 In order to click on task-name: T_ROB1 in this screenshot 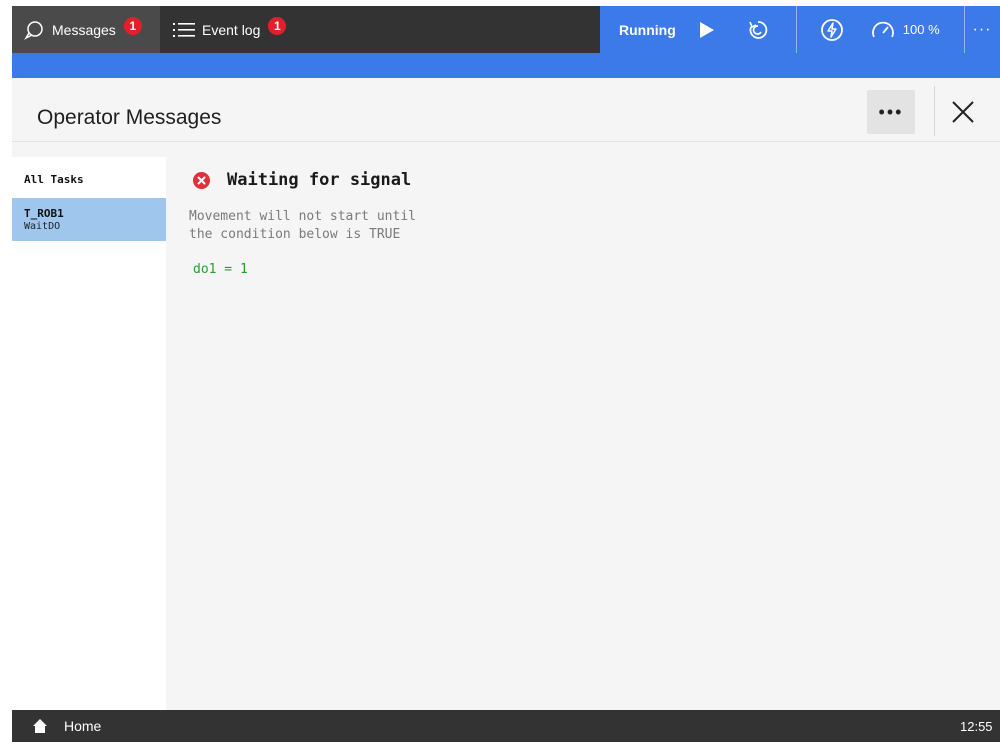, I will do `click(44, 213)`.